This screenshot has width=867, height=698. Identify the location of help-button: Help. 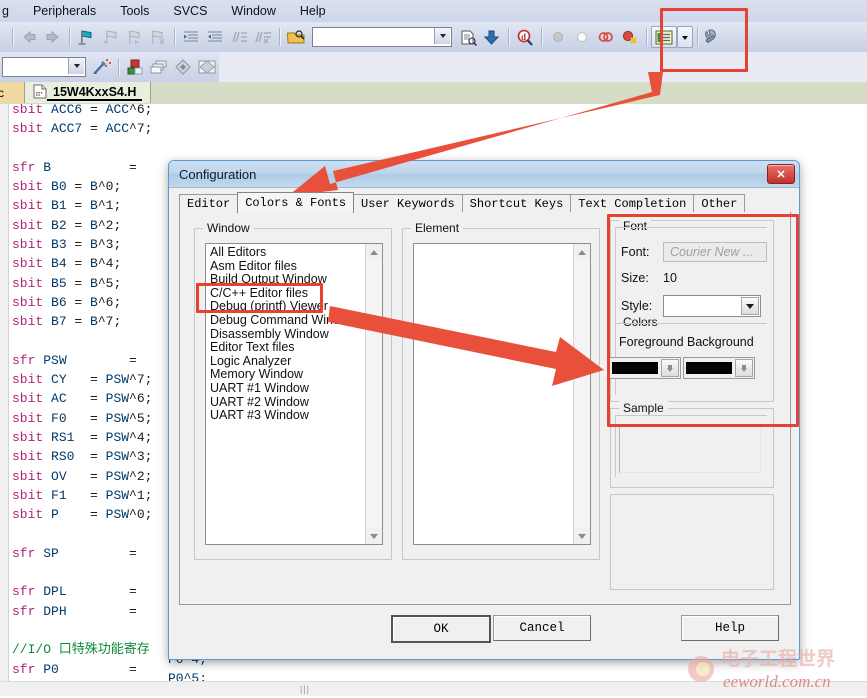
(730, 628).